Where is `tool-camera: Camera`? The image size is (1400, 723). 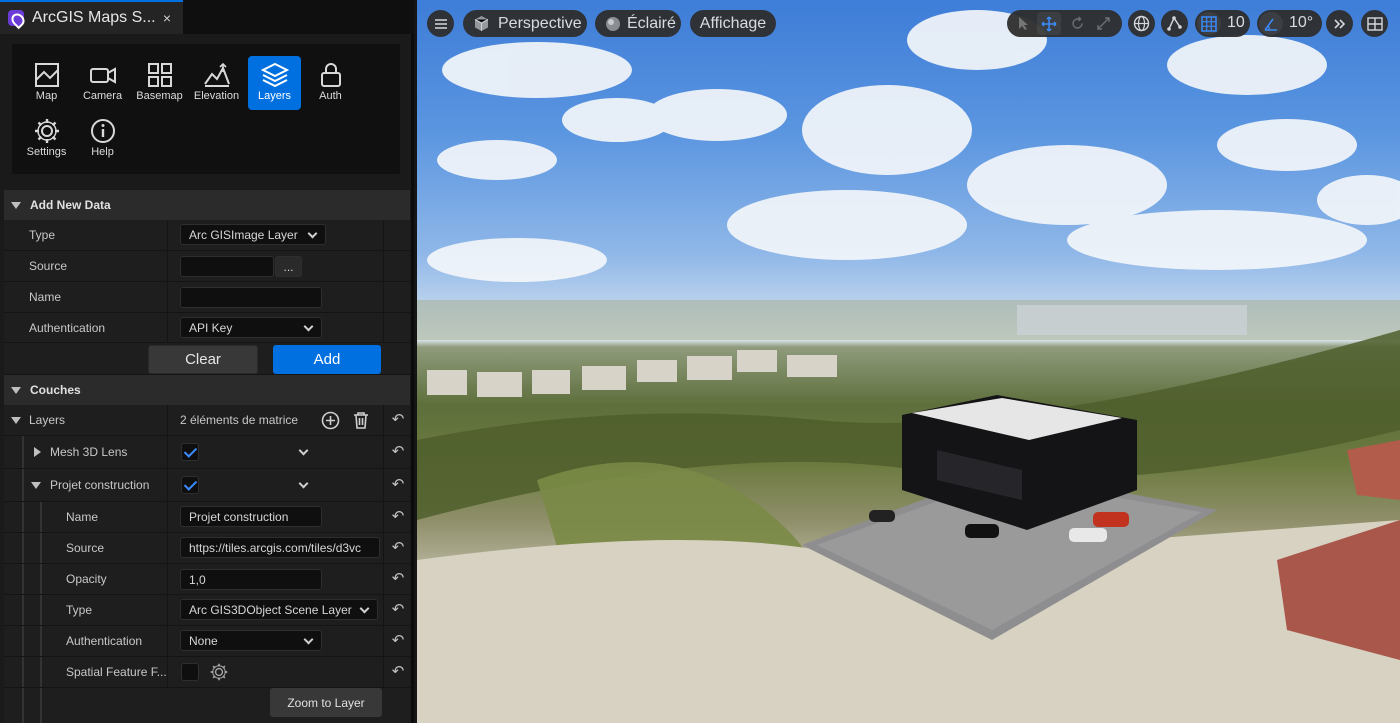 tool-camera: Camera is located at coordinates (102, 83).